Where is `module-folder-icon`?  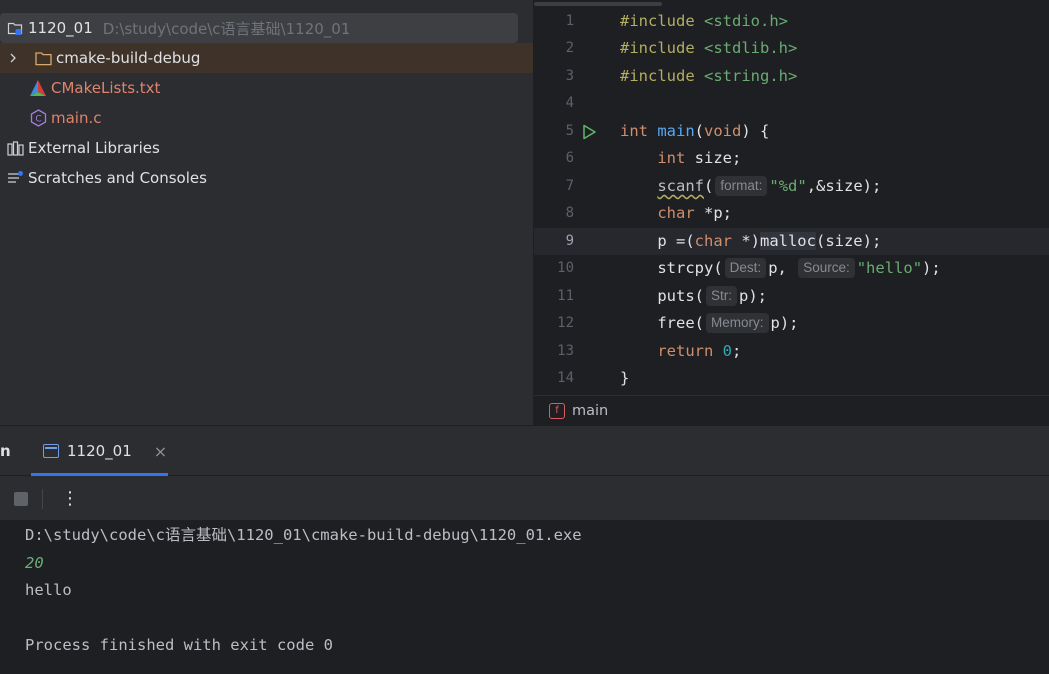
module-folder-icon is located at coordinates (15, 28).